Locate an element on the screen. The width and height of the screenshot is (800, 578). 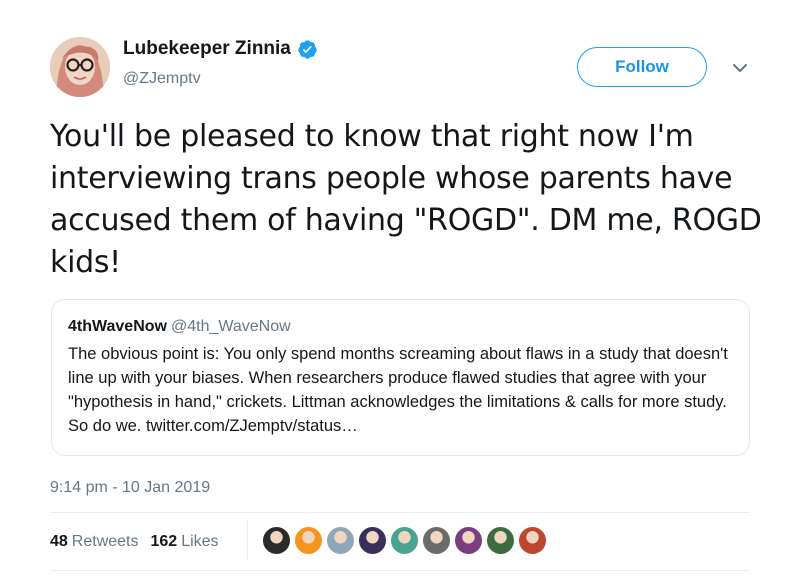
quoted-author-handle: @4th_WaveNow is located at coordinates (230, 326).